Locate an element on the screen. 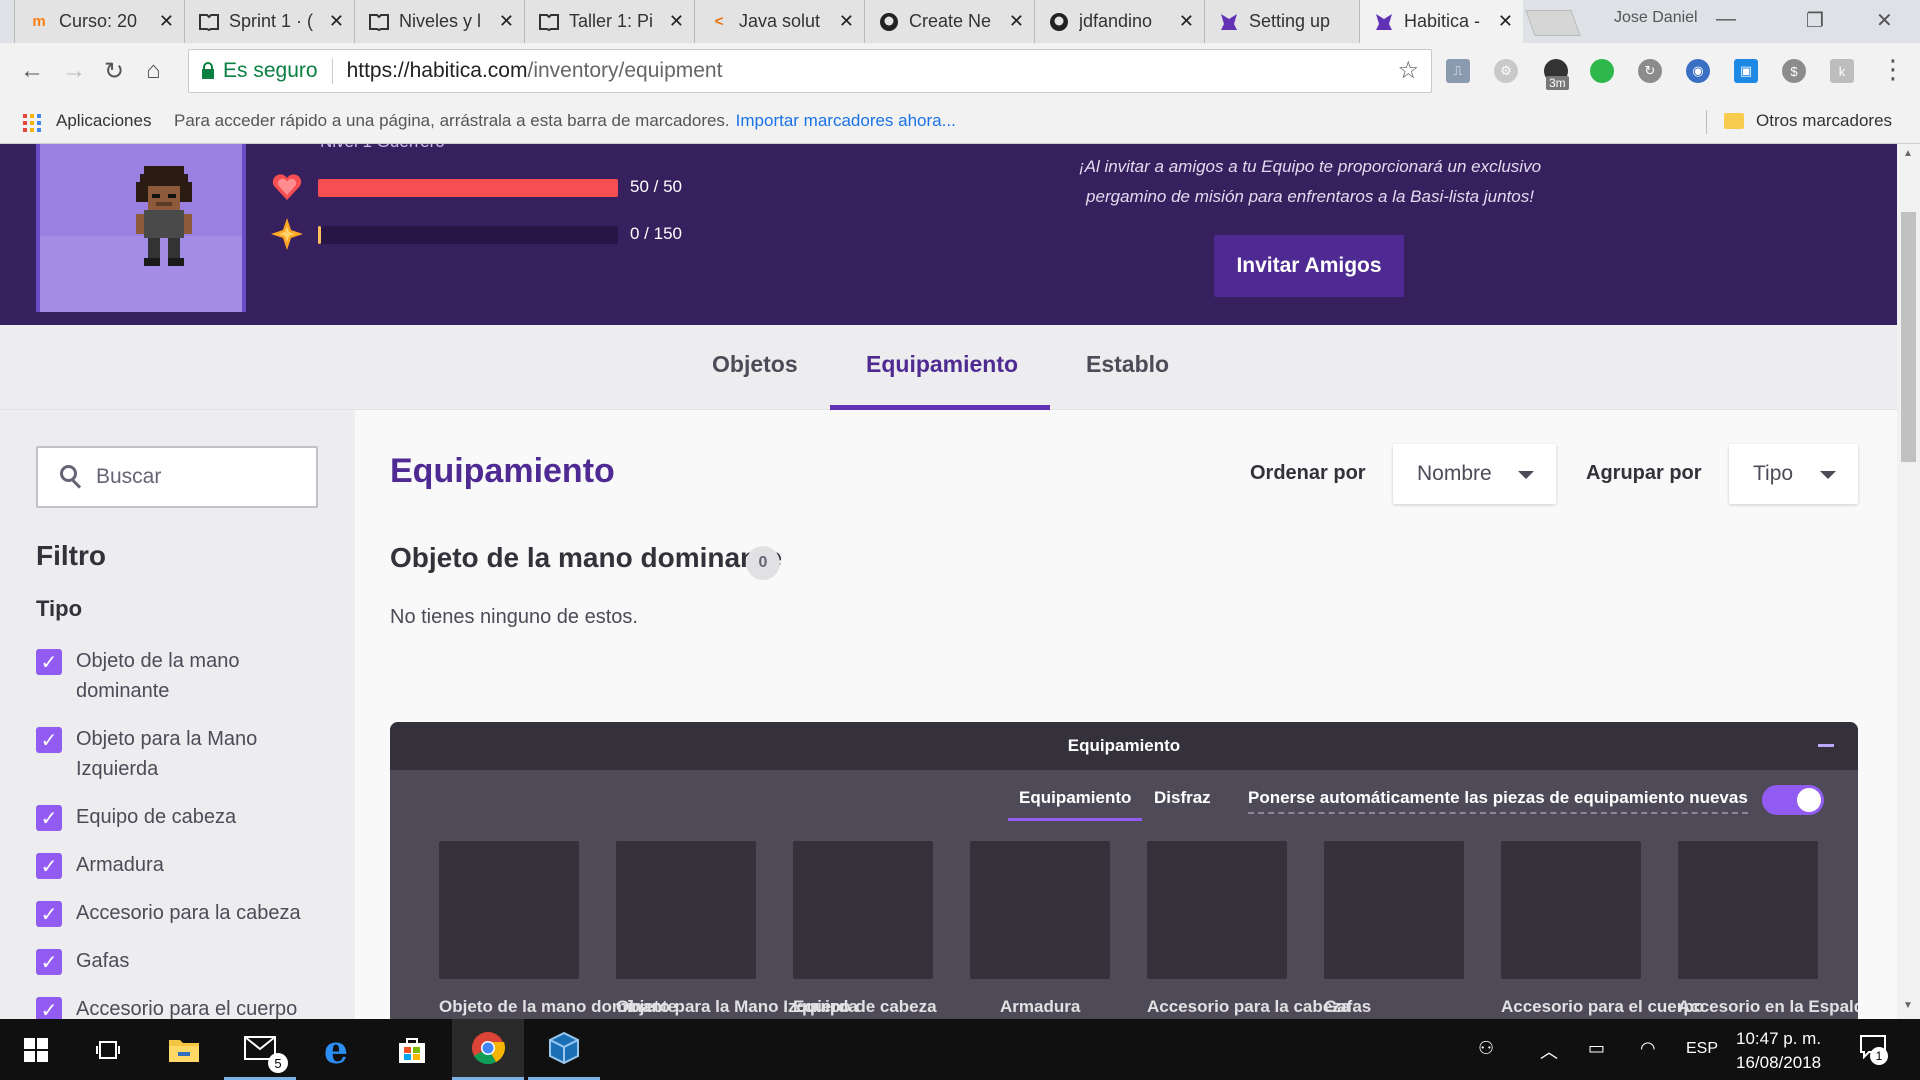 The height and width of the screenshot is (1080, 1920). globe-extension-icon: ◉ is located at coordinates (1698, 71).